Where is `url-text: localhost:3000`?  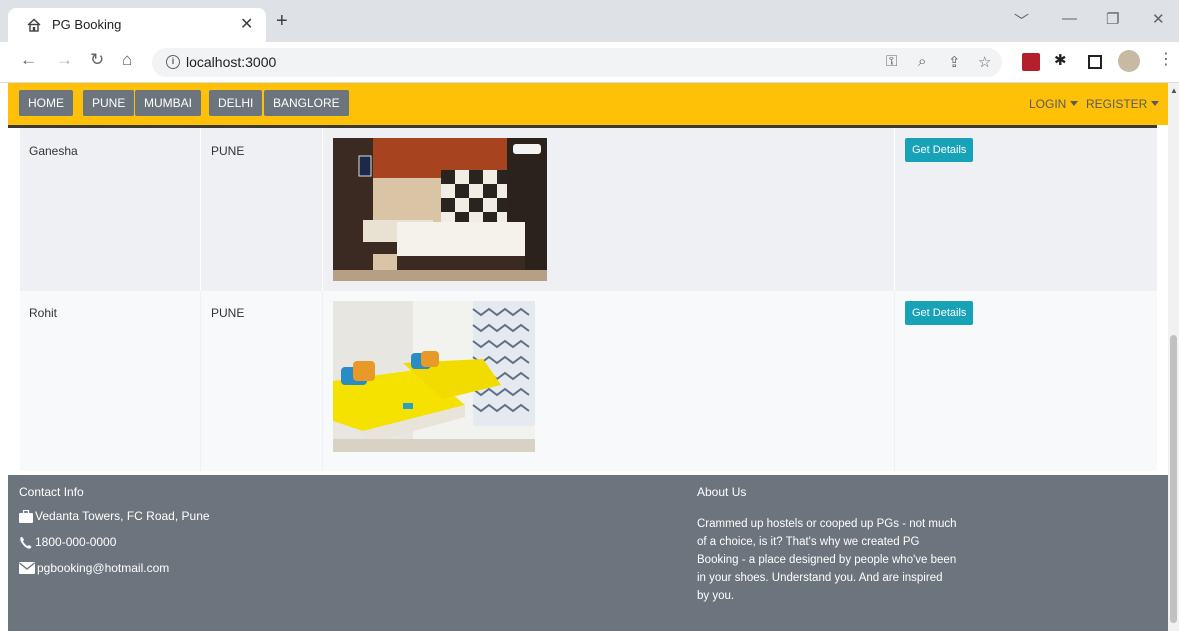
url-text: localhost:3000 is located at coordinates (231, 62).